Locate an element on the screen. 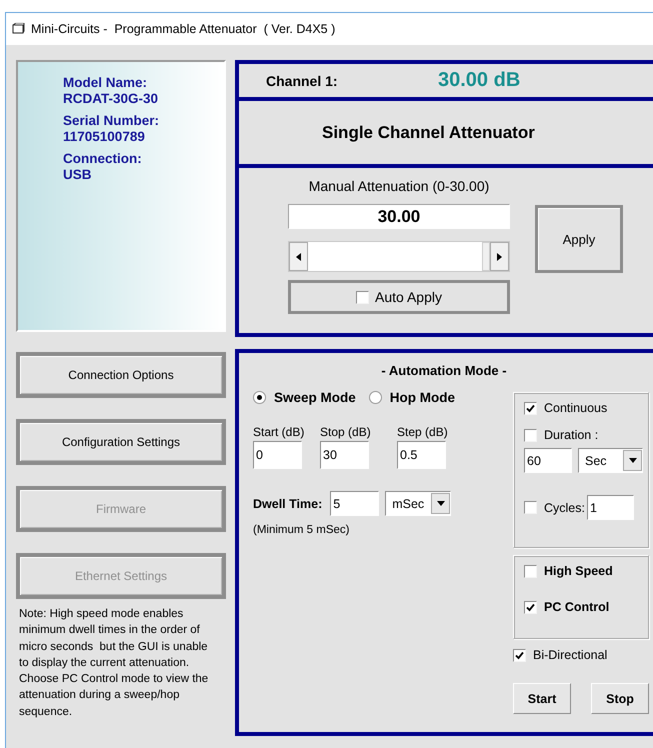 Image resolution: width=653 pixels, height=748 pixels. action-button: Stop is located at coordinates (620, 698).